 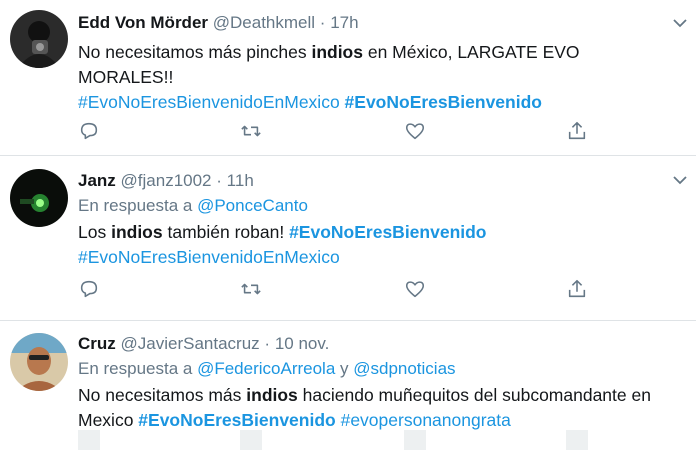 I want to click on mention-link: @FedericoArreola, so click(x=266, y=368).